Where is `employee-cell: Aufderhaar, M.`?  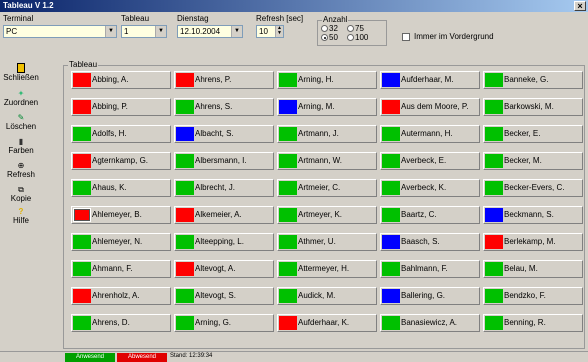 employee-cell: Aufderhaar, M. is located at coordinates (430, 80).